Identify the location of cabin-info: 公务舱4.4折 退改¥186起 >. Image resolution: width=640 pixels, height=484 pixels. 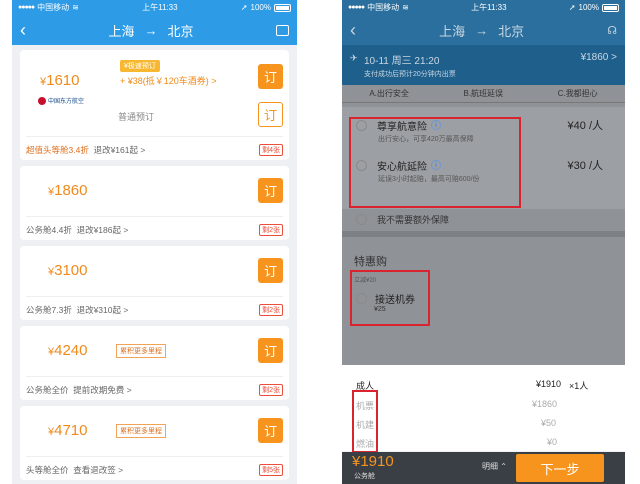
(77, 230).